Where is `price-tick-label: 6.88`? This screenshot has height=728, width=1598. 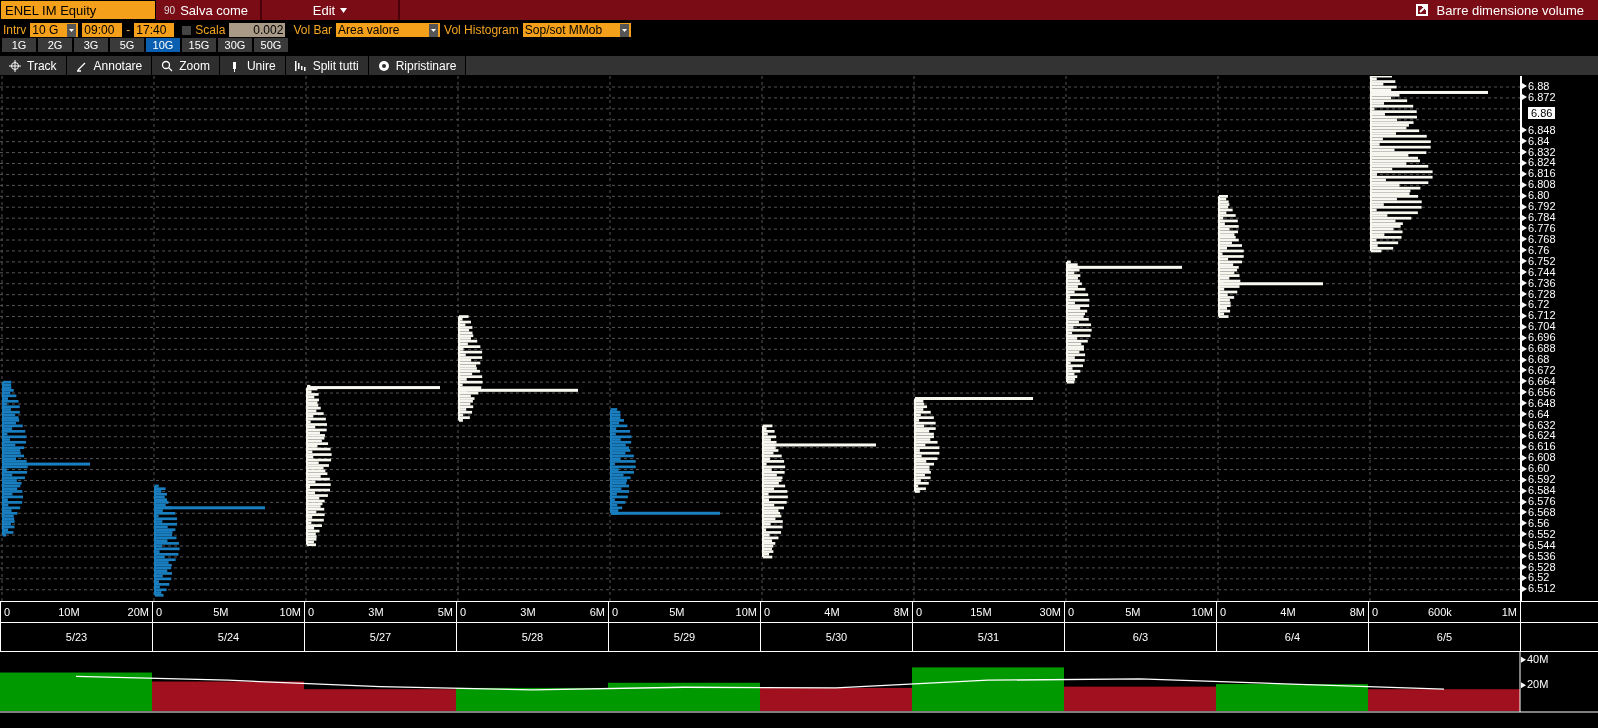 price-tick-label: 6.88 is located at coordinates (1539, 86).